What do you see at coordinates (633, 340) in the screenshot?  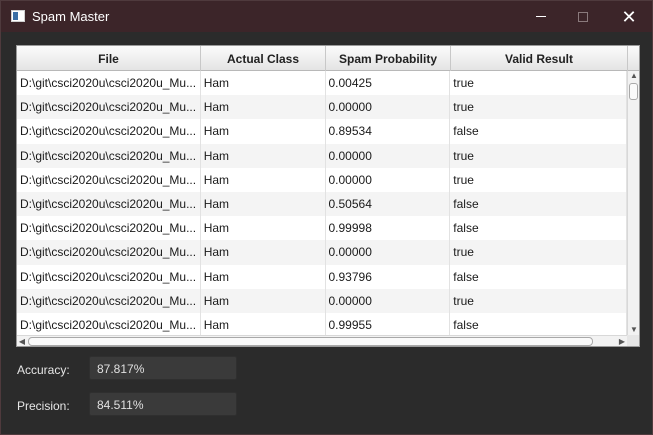 I see `scrollbar-corner` at bounding box center [633, 340].